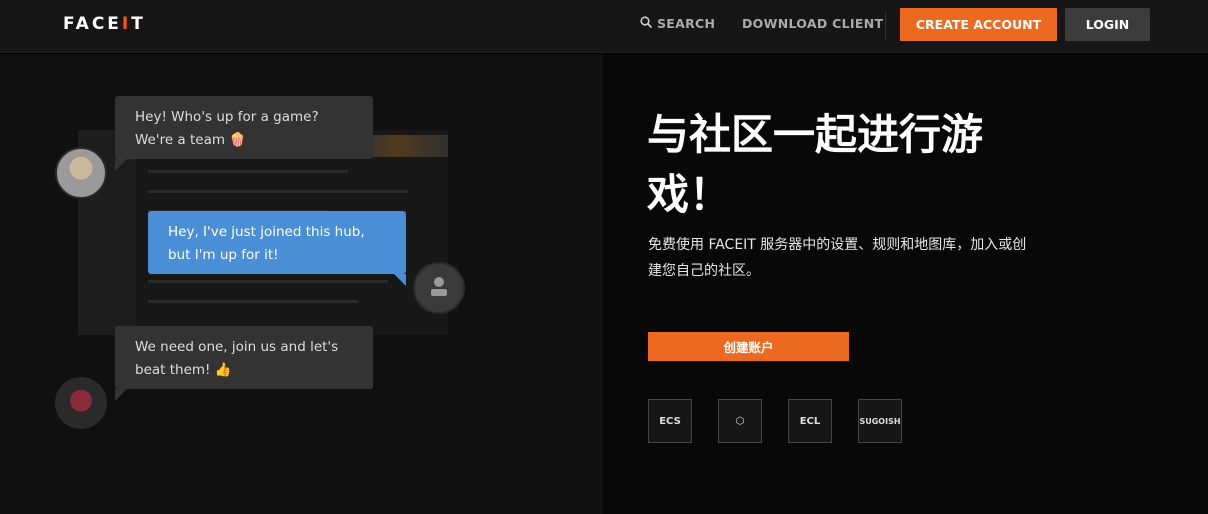 This screenshot has width=1208, height=514. What do you see at coordinates (704, 271) in the screenshot?
I see `hero-description-line2: 建您自己的社区。` at bounding box center [704, 271].